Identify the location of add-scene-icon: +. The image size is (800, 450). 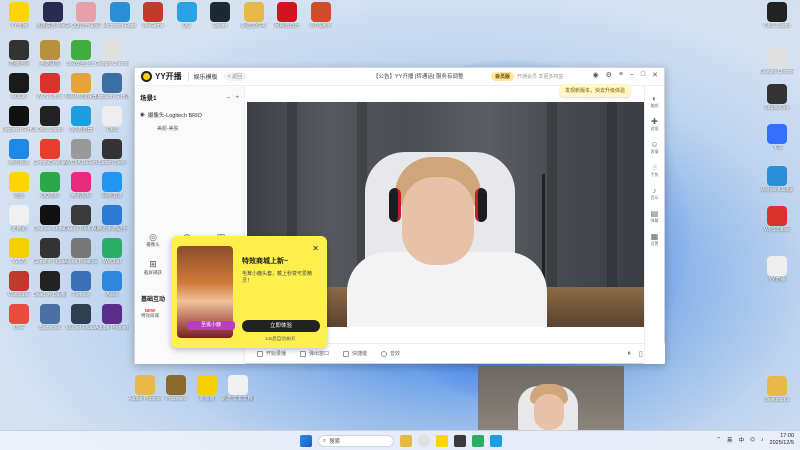
(237, 97).